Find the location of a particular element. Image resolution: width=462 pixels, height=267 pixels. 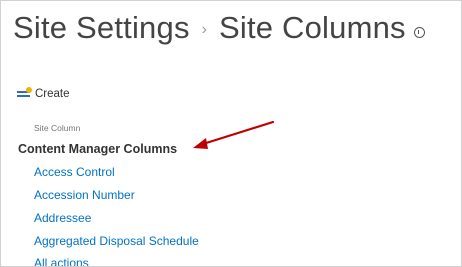

column-link-access-control: Access Control is located at coordinates (74, 172).